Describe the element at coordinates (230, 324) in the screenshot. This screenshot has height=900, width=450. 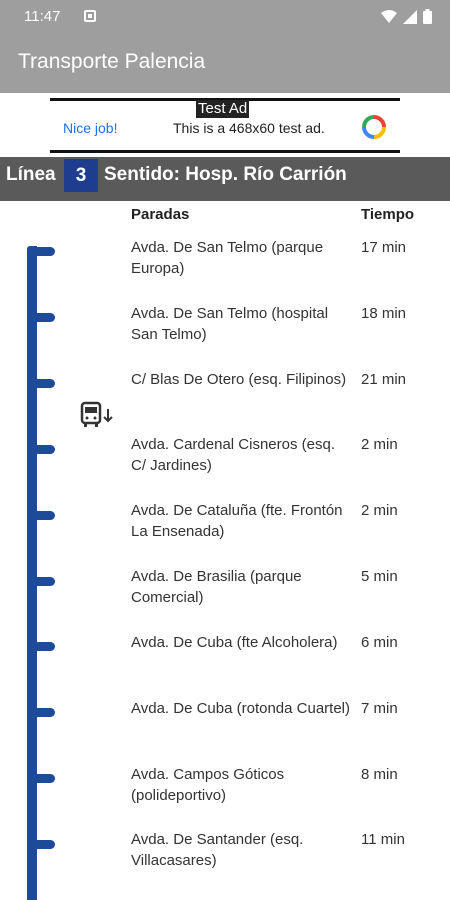
I see `stop-name: Avda. De San Telmo (hospital San Telmo)` at that location.